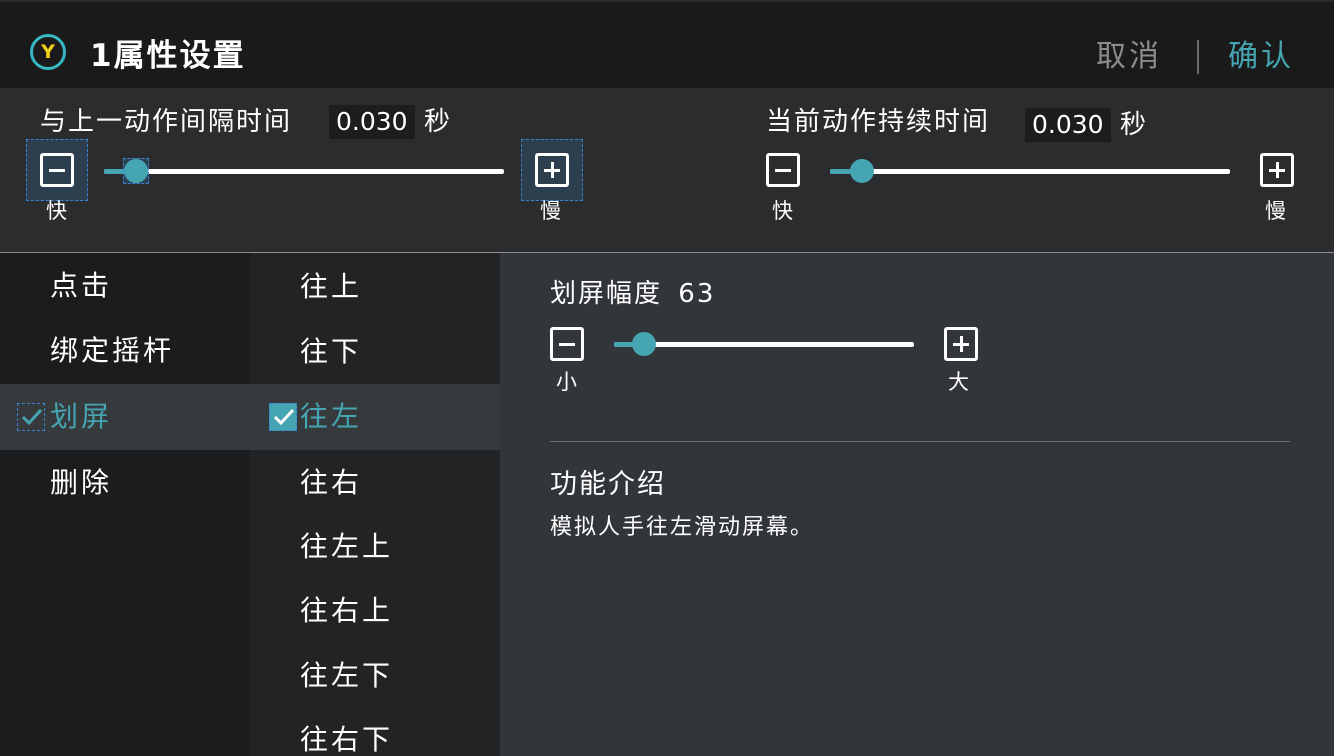 Image resolution: width=1334 pixels, height=756 pixels. Describe the element at coordinates (437, 122) in the screenshot. I see `interval-unit: 秒` at that location.